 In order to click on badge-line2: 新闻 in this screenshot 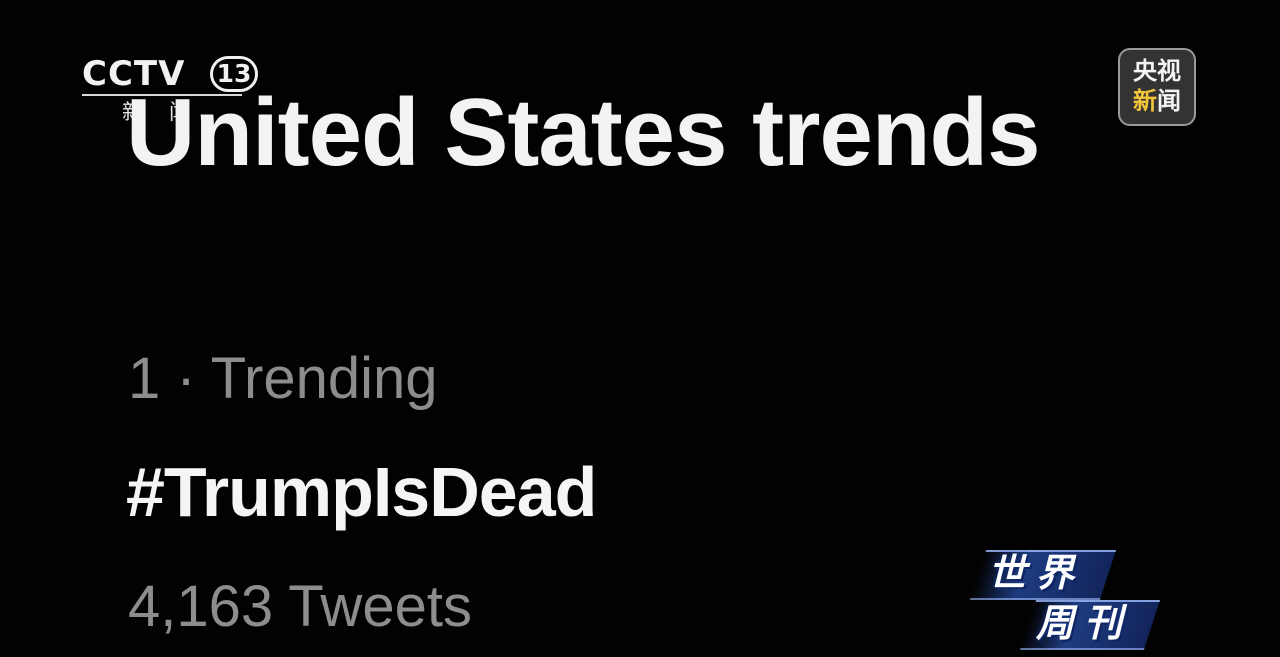, I will do `click(1157, 101)`.